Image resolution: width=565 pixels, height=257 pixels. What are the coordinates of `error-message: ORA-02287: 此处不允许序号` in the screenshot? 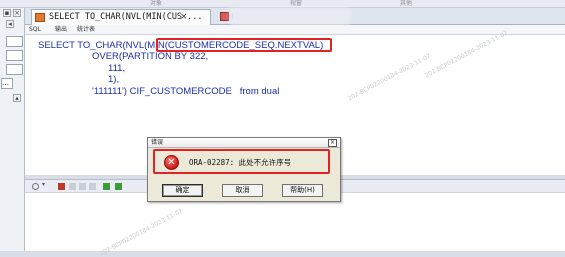 It's located at (240, 162).